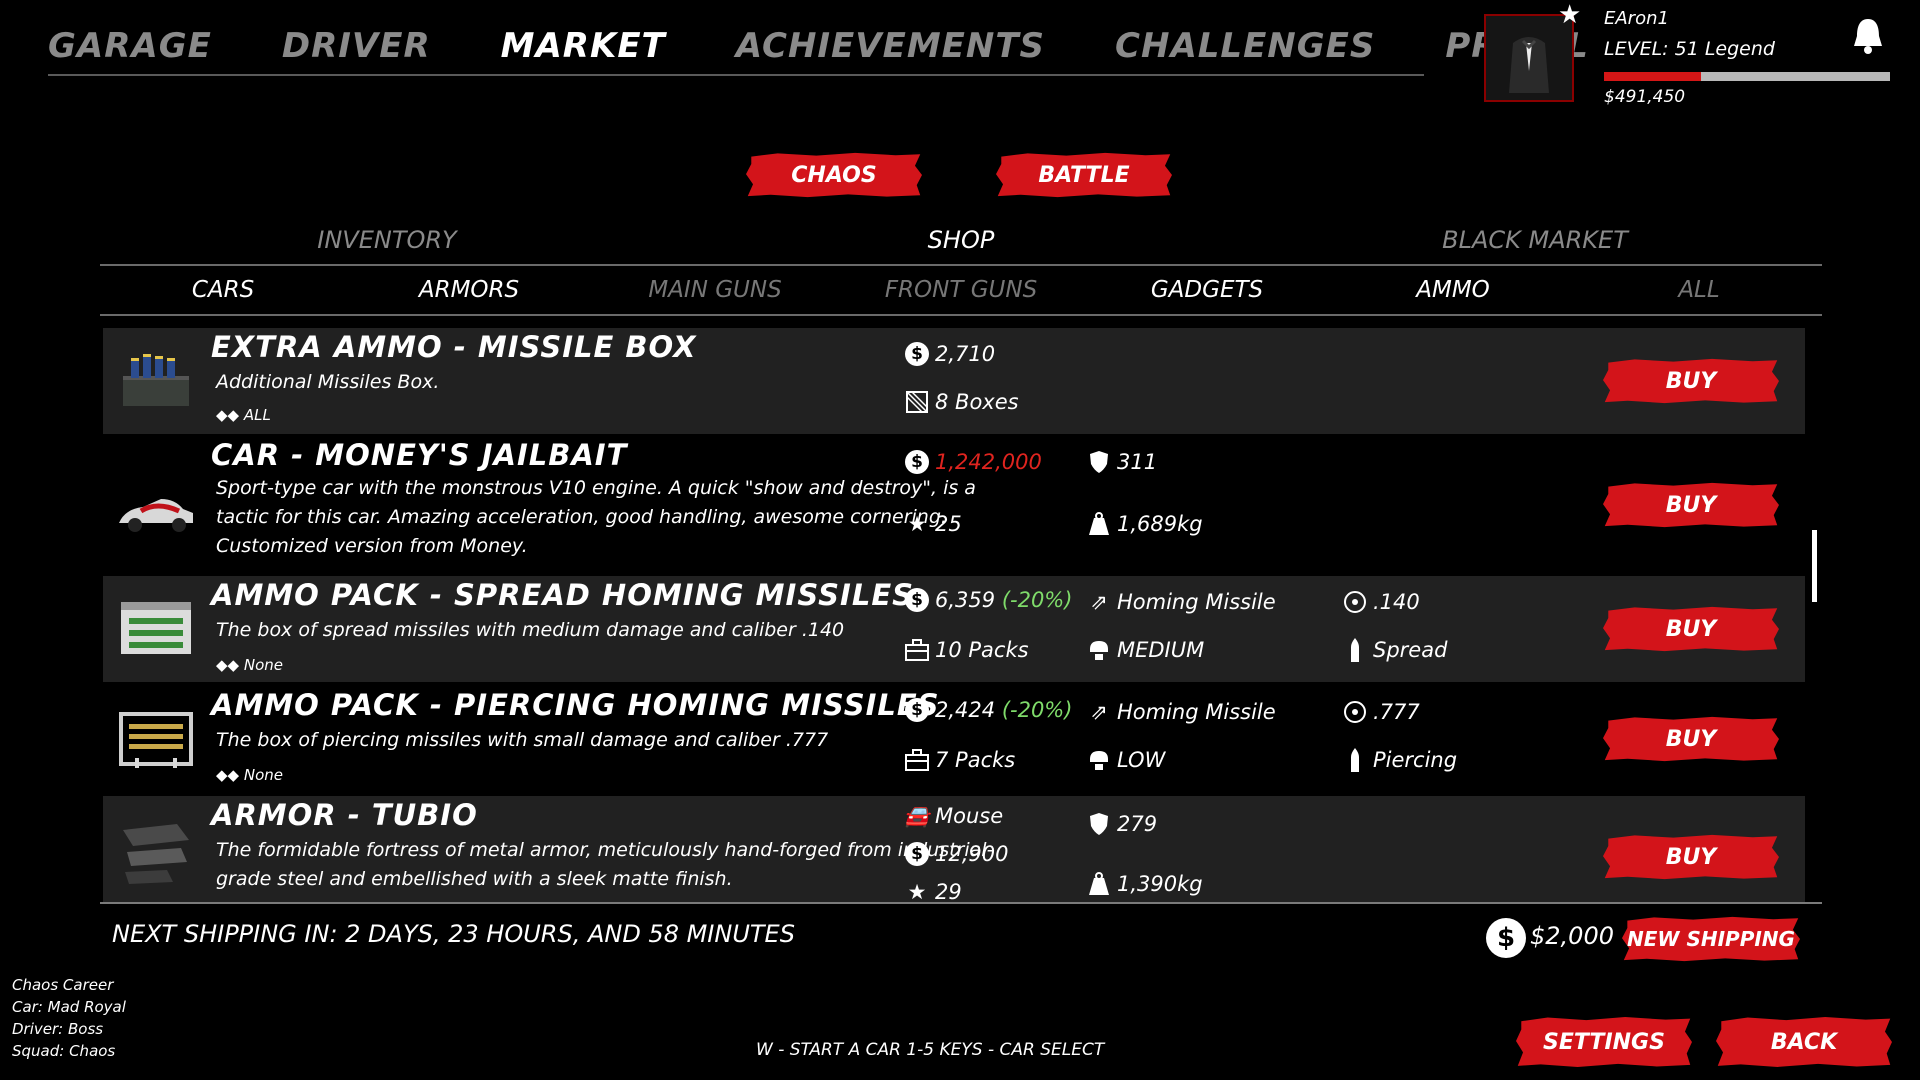  What do you see at coordinates (130, 46) in the screenshot?
I see `nav-tab-garage: GARAGE` at bounding box center [130, 46].